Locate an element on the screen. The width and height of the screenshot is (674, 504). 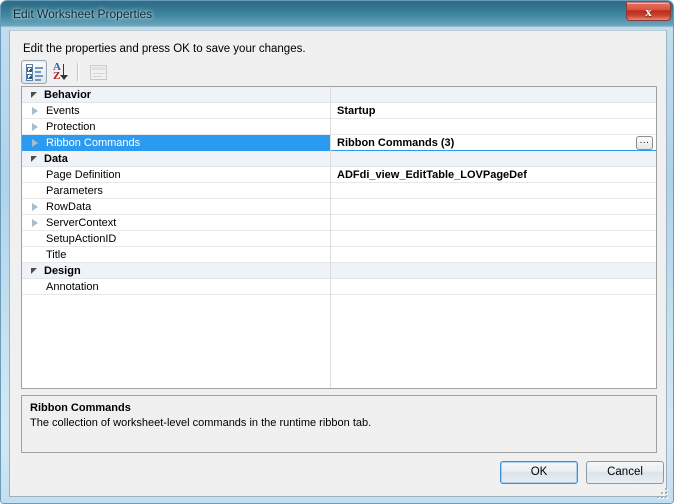
grid-property-row: Parameters is located at coordinates (339, 191).